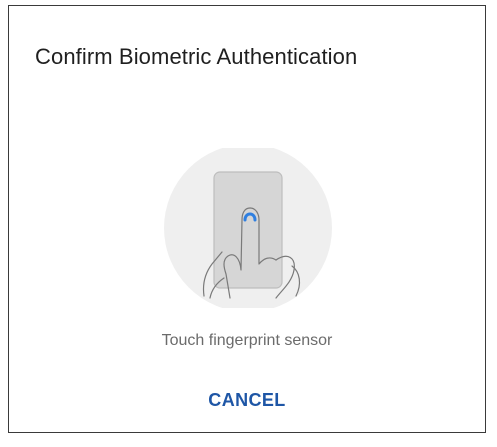 The width and height of the screenshot is (497, 447). What do you see at coordinates (196, 56) in the screenshot?
I see `dialog-title: Confirm Biometric Authentication` at bounding box center [196, 56].